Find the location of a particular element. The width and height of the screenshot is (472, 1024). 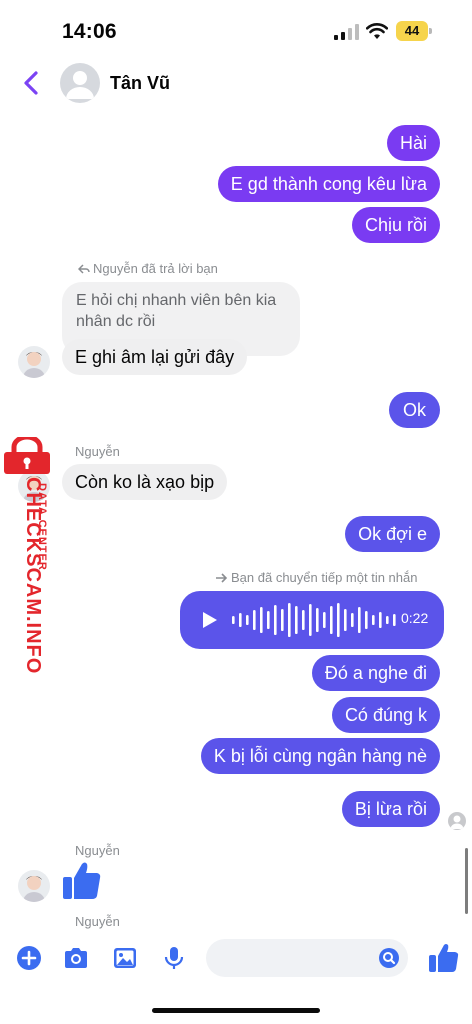

seen-avatar-icon is located at coordinates (457, 822).